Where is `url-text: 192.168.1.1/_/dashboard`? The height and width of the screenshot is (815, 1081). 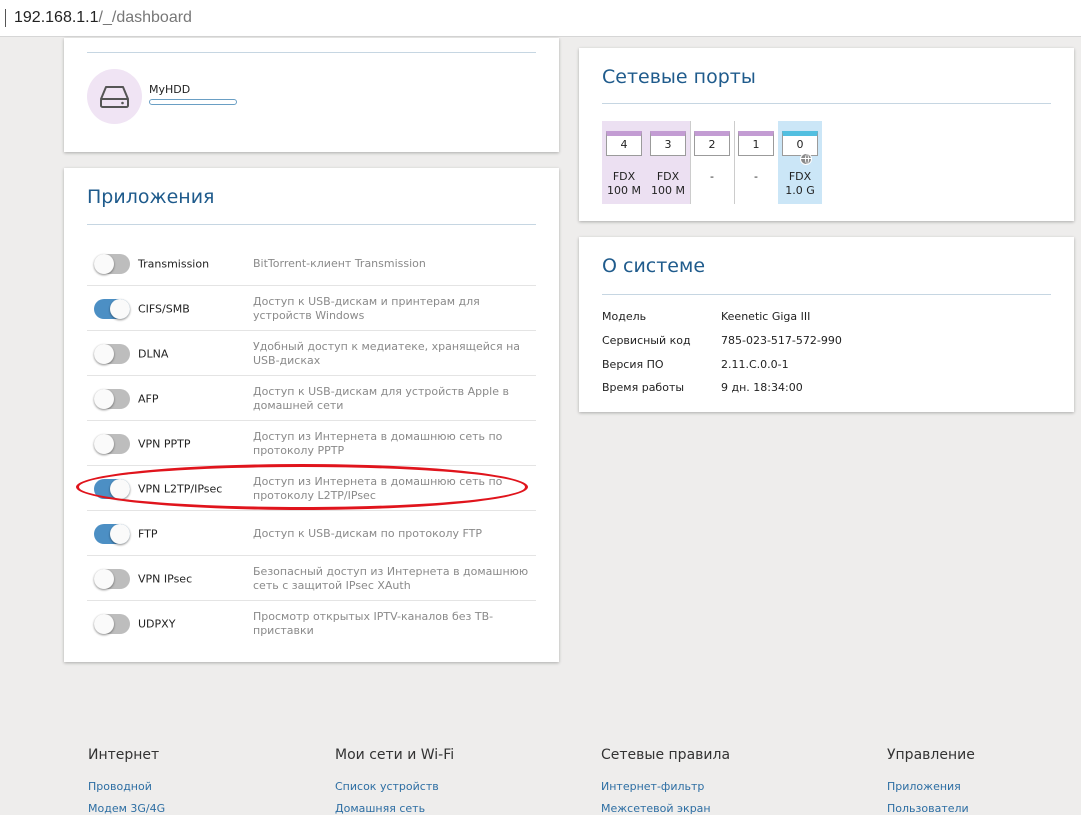 url-text: 192.168.1.1/_/dashboard is located at coordinates (103, 18).